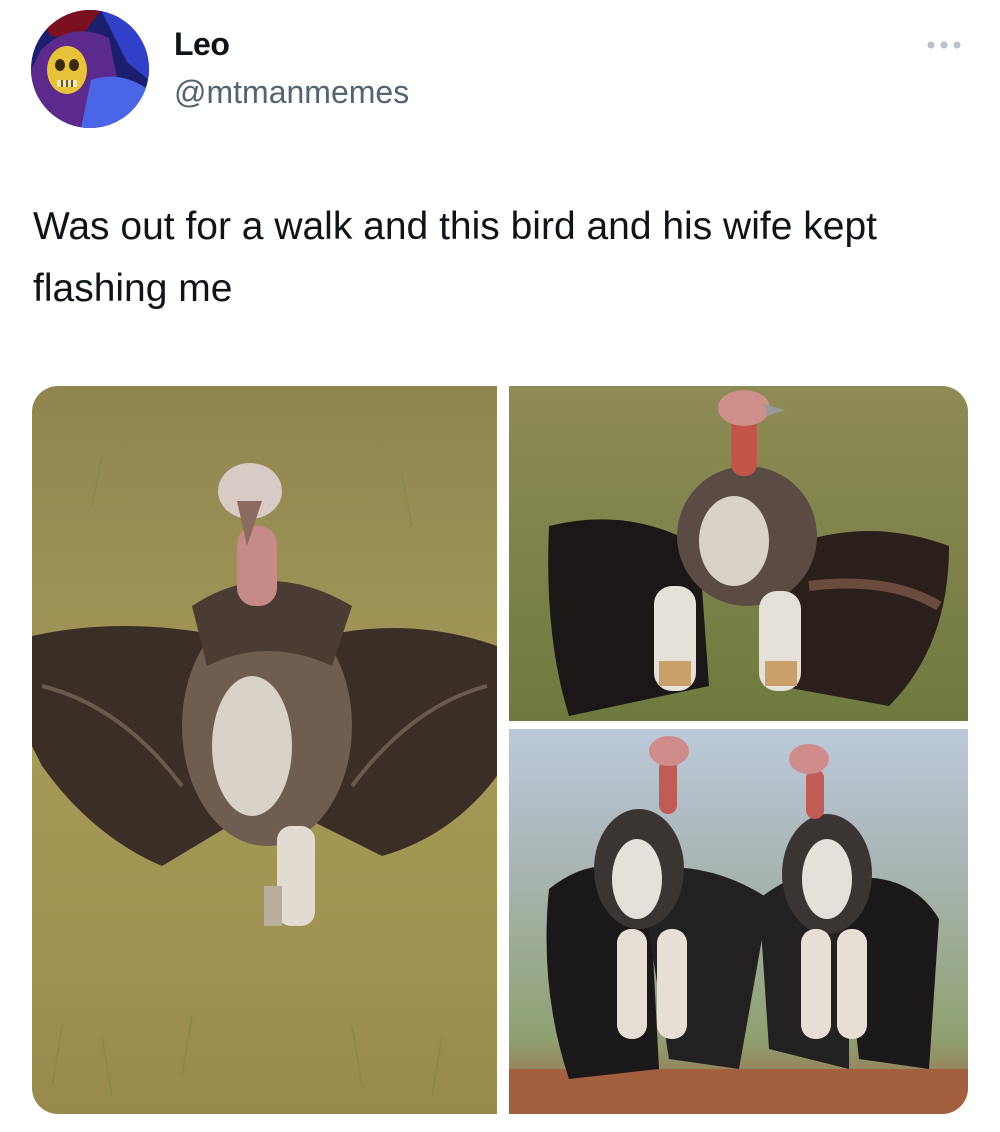 Image resolution: width=1000 pixels, height=1132 pixels. I want to click on author-handle: @mtmanmemes, so click(291, 92).